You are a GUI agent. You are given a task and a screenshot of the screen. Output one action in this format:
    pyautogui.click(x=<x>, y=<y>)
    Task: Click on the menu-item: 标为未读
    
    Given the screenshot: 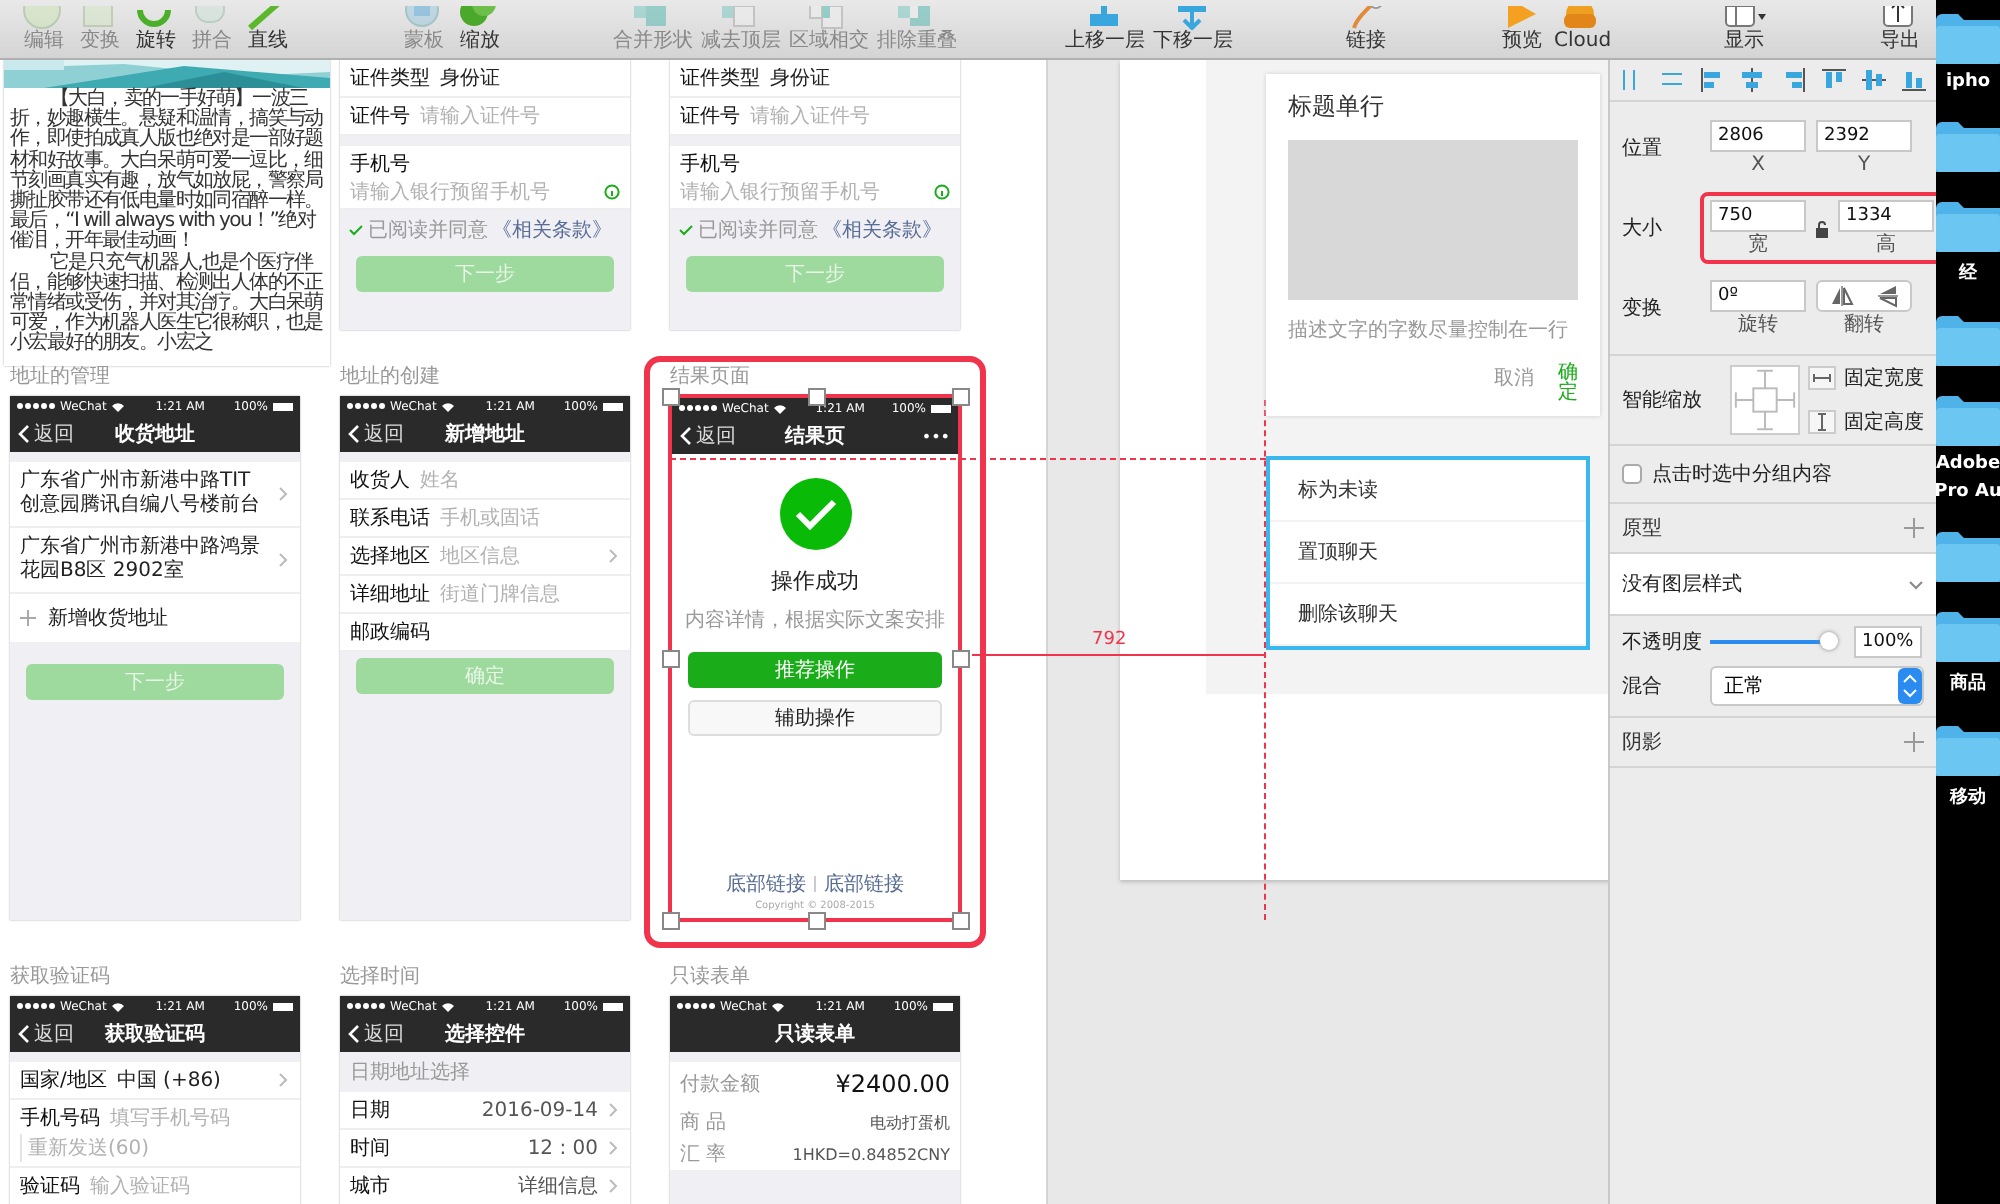 What is the action you would take?
    pyautogui.click(x=1428, y=491)
    